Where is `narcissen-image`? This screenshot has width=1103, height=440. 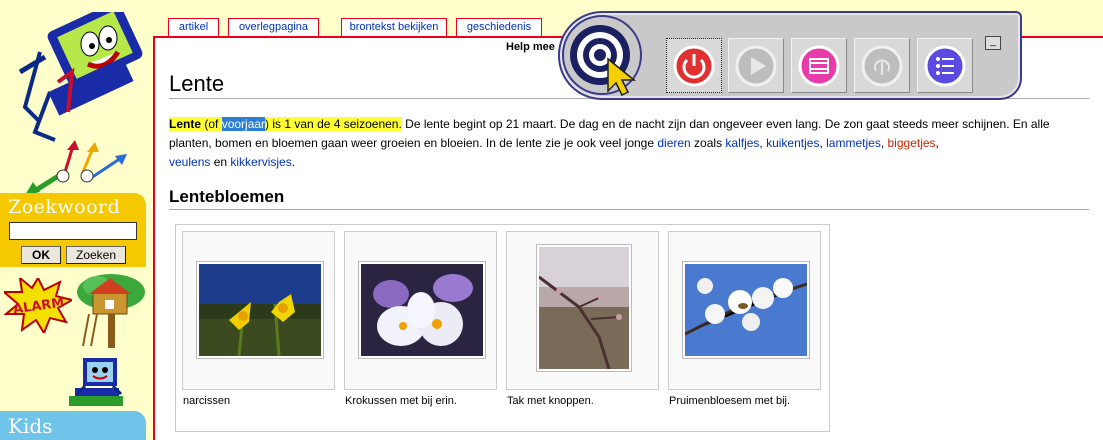
narcissen-image is located at coordinates (260, 310).